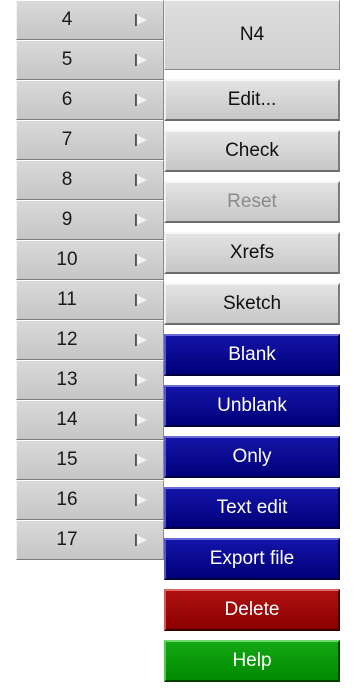 This screenshot has height=688, width=356. Describe the element at coordinates (252, 253) in the screenshot. I see `xrefs-button: Xrefs` at that location.